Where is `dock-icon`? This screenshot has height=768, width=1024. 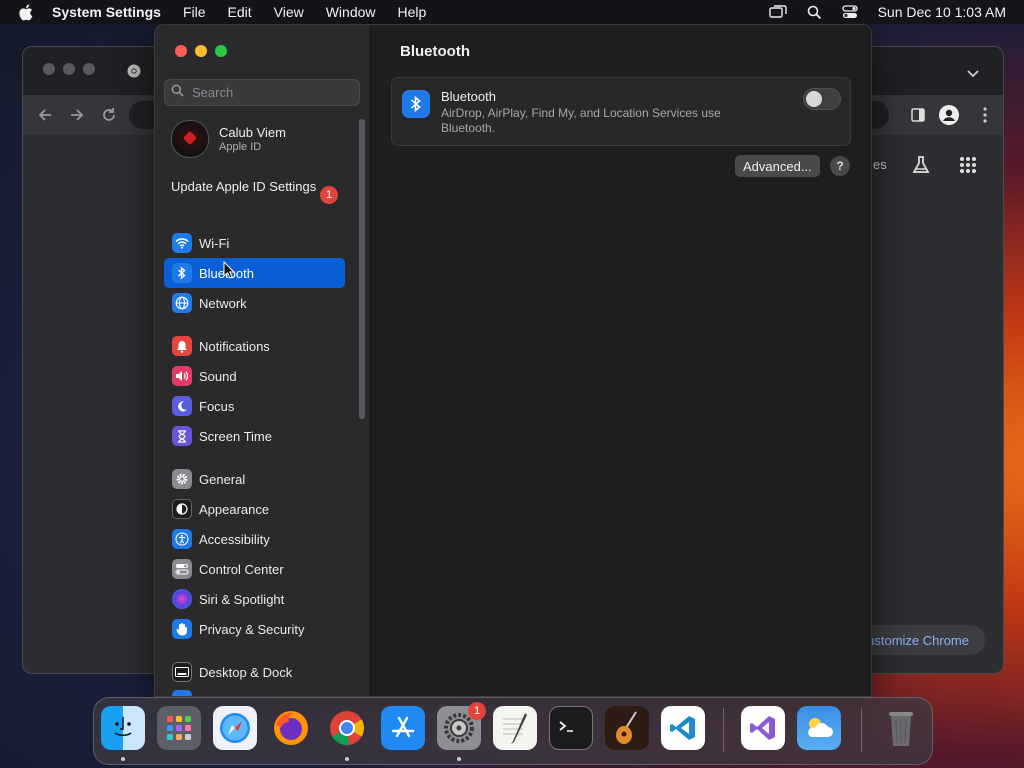
dock-icon is located at coordinates (182, 672).